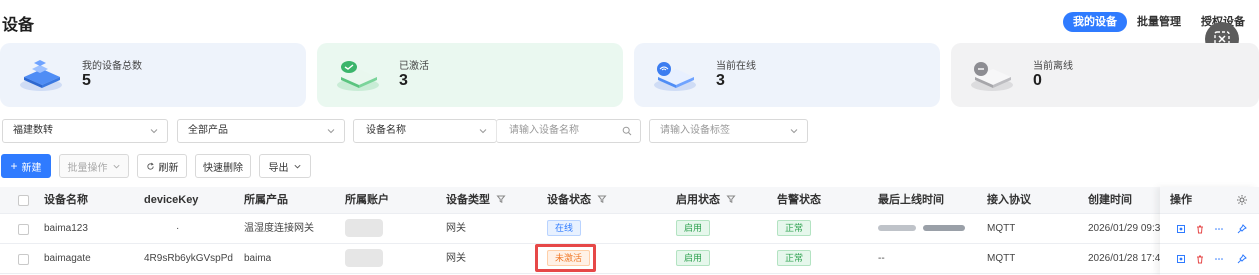  Describe the element at coordinates (171, 200) in the screenshot. I see `column-header-device-key: deviceKey` at that location.